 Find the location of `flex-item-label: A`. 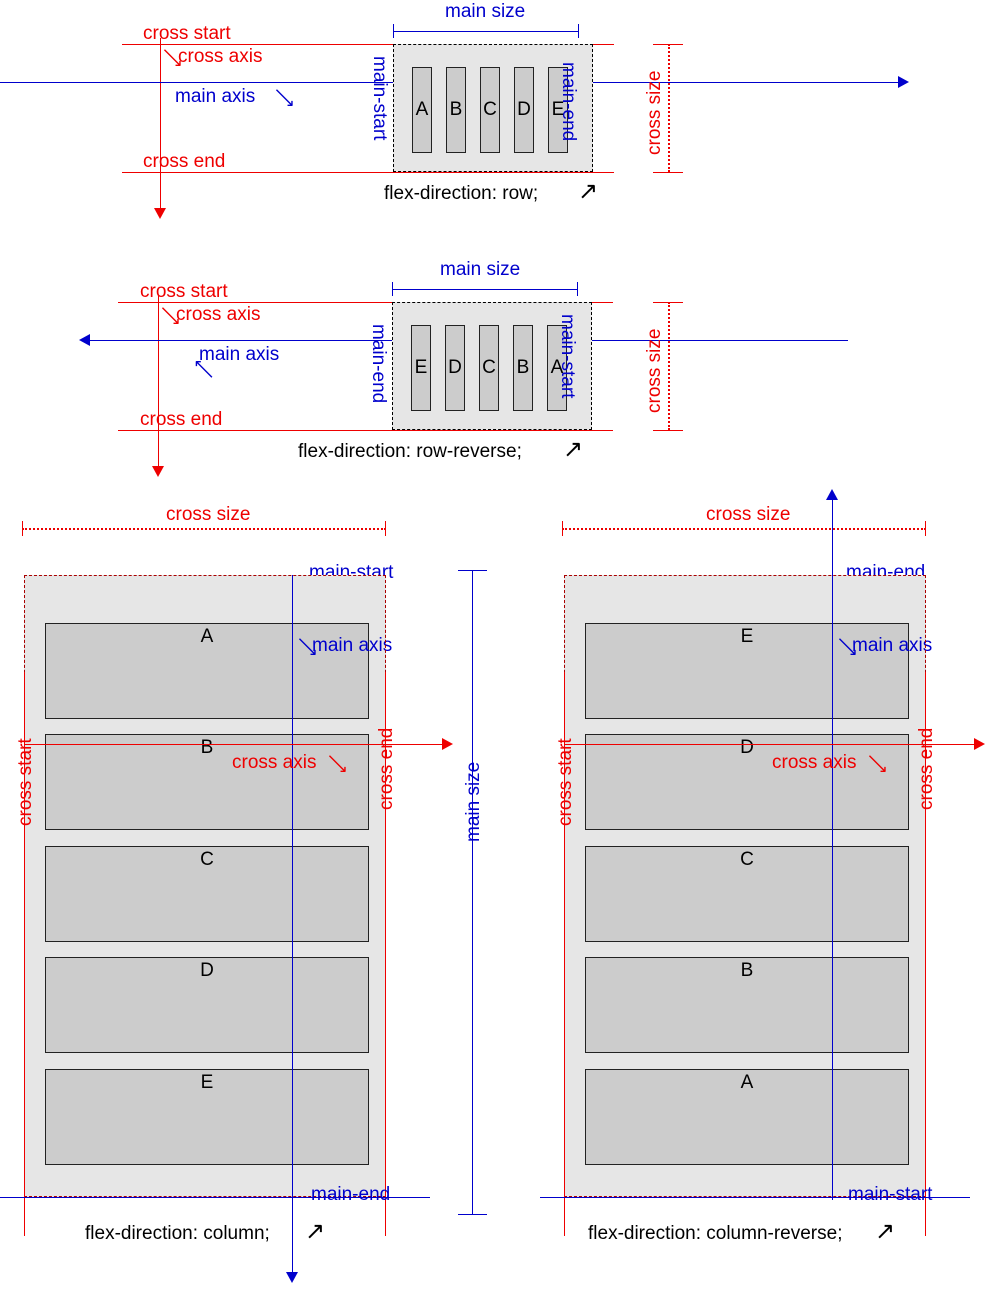

flex-item-label: A is located at coordinates (747, 1082).